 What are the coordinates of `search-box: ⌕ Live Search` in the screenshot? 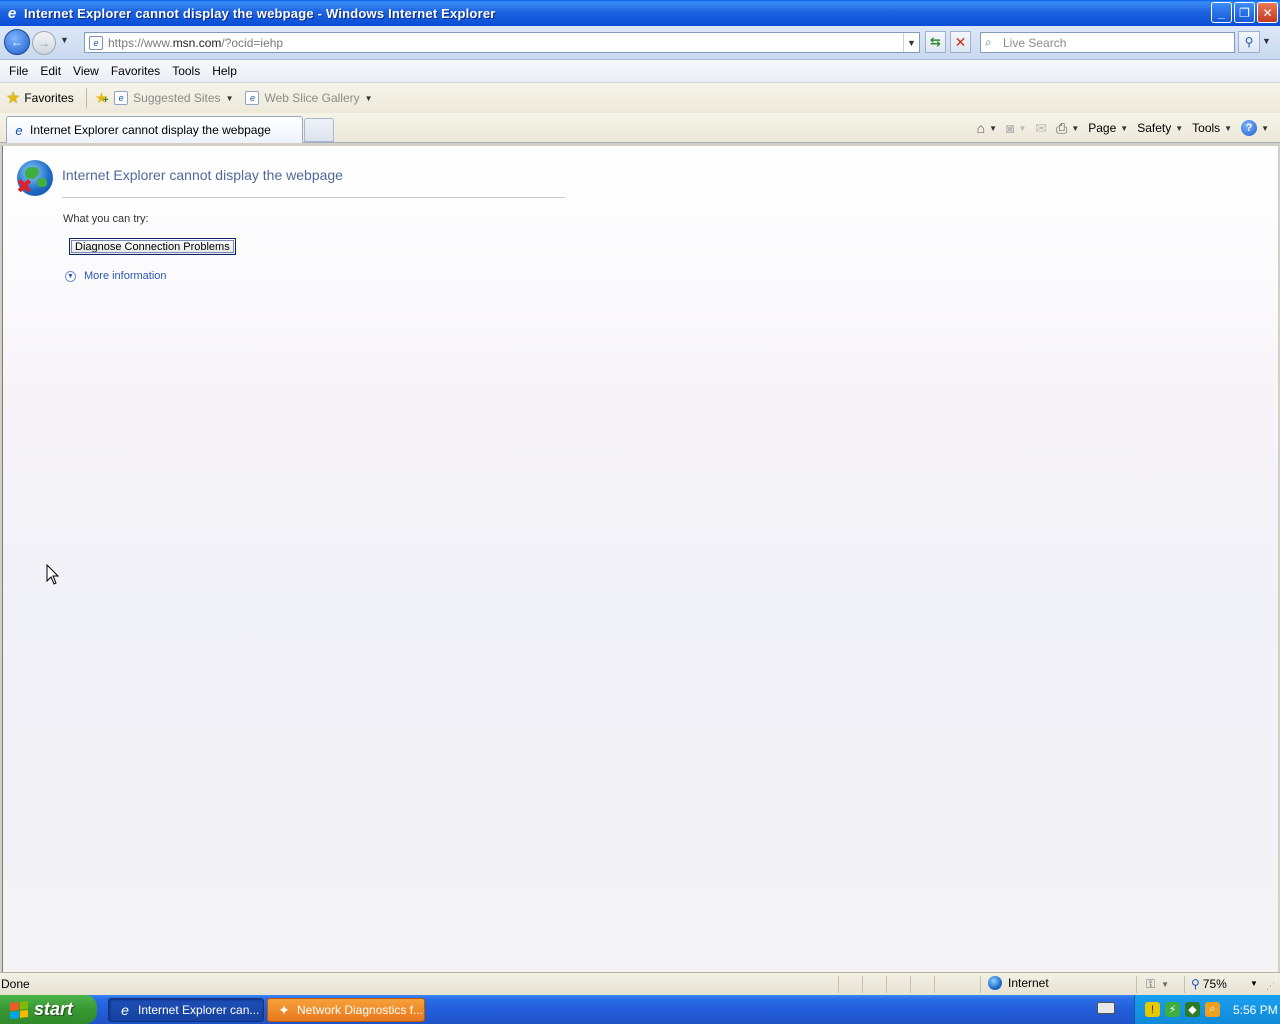 It's located at (1107, 42).